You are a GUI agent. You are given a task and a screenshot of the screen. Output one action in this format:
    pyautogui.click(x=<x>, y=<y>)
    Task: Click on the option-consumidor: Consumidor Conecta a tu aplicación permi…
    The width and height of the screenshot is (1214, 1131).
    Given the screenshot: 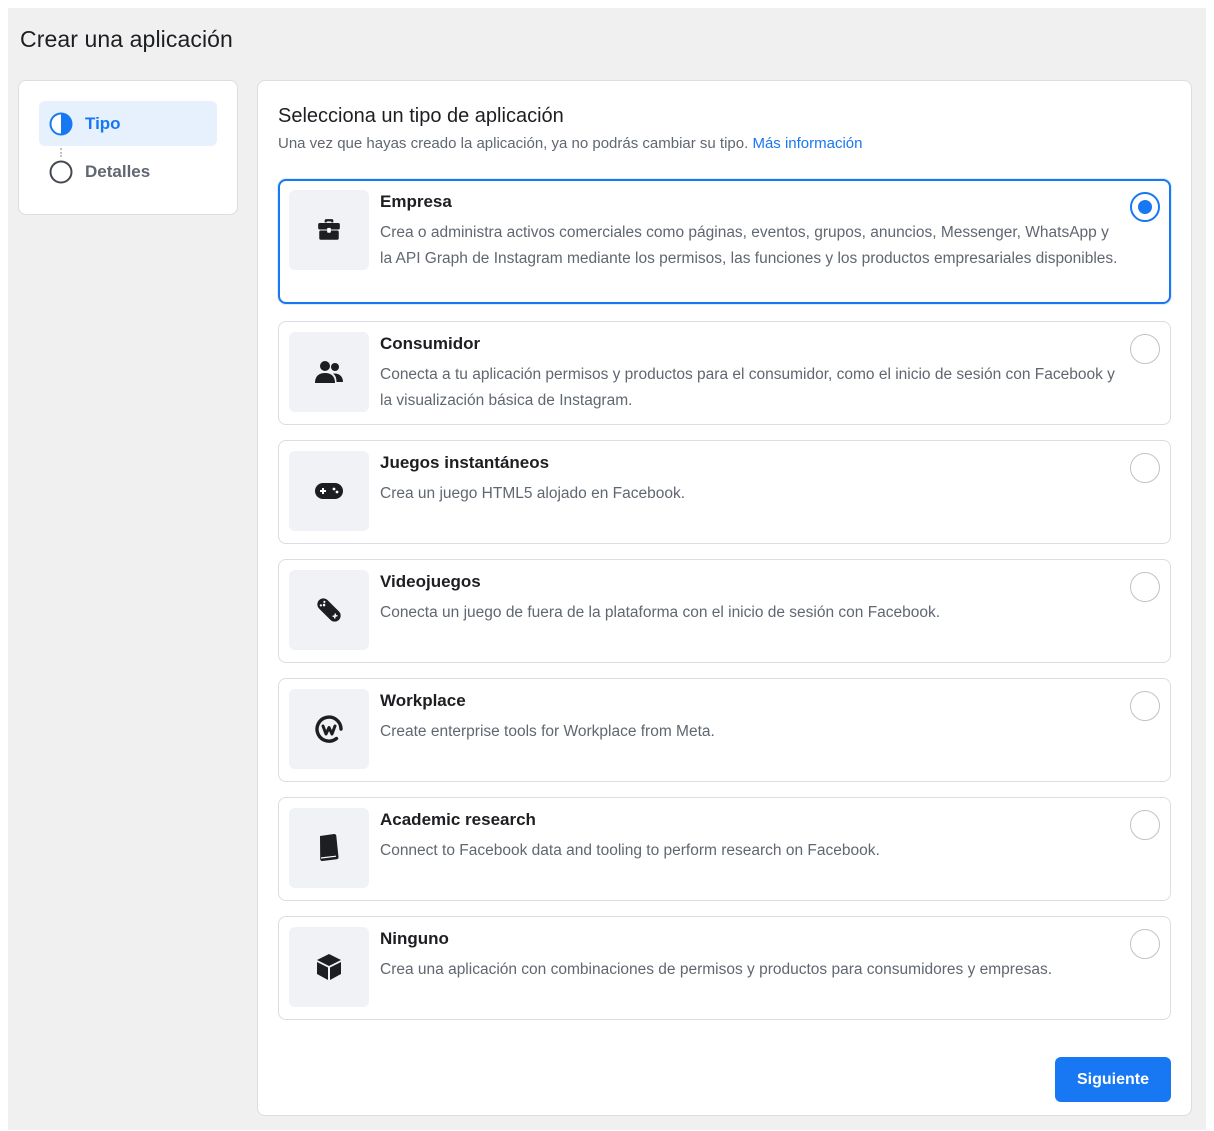 What is the action you would take?
    pyautogui.click(x=724, y=373)
    